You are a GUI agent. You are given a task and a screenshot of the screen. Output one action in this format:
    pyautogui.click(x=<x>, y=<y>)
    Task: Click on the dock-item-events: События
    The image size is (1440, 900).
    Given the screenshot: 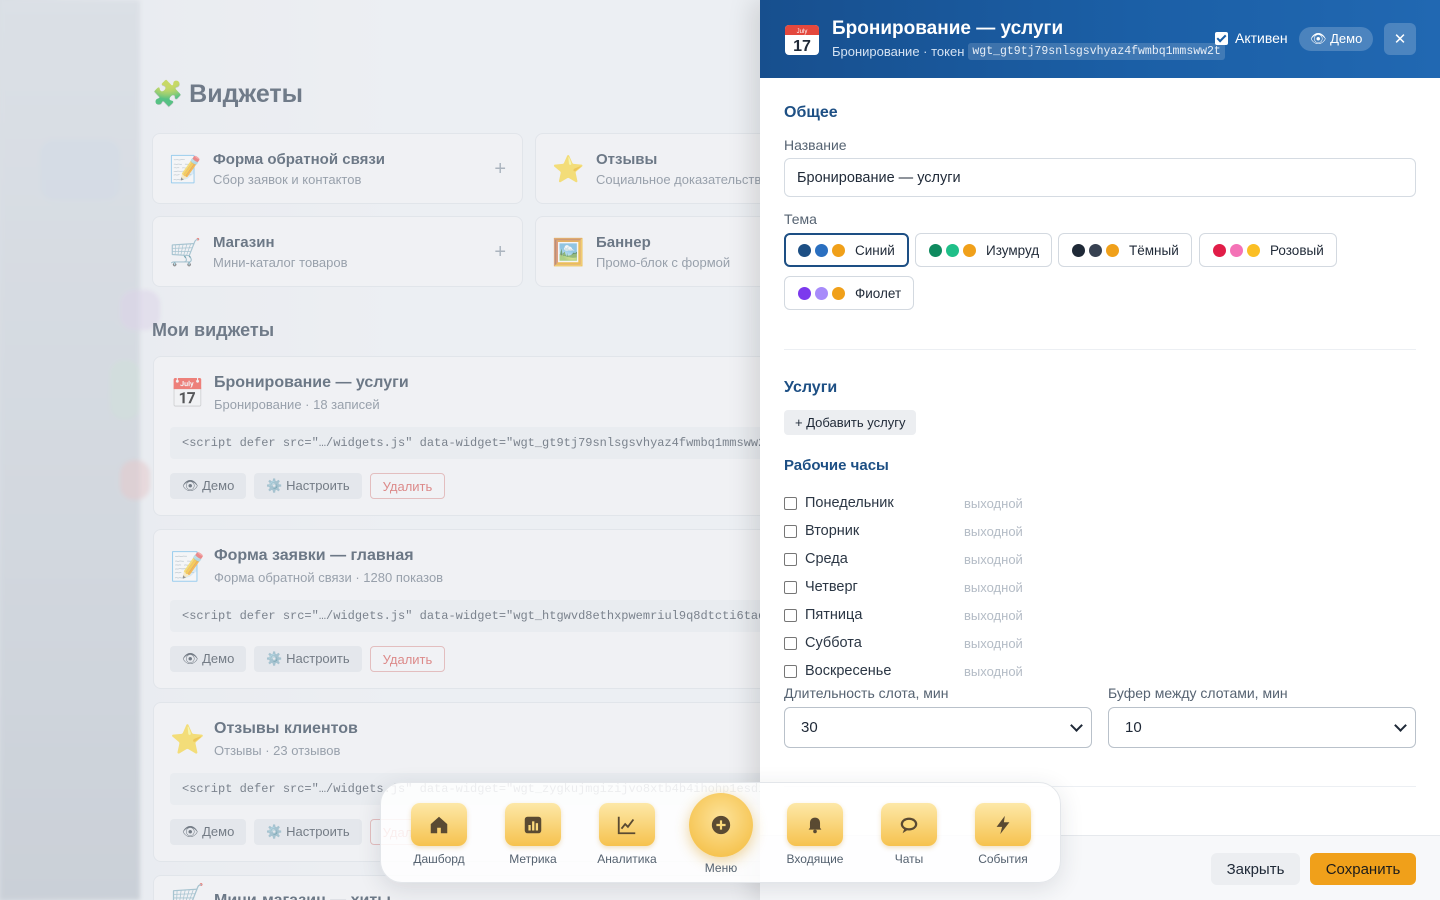 What is the action you would take?
    pyautogui.click(x=1003, y=834)
    